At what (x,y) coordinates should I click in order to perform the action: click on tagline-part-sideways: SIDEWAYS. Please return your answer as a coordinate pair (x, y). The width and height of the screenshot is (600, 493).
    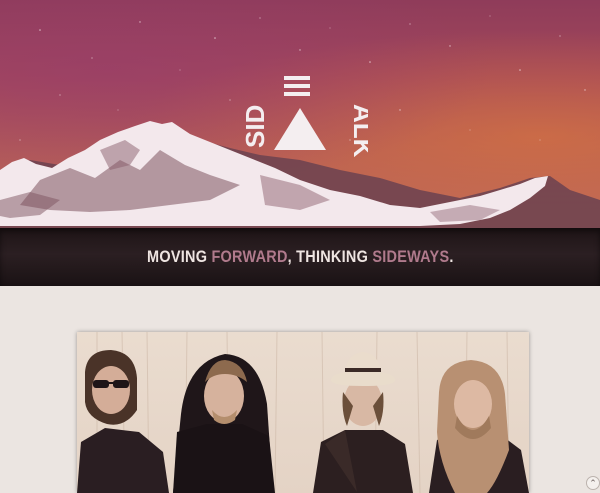
    Looking at the image, I should click on (410, 256).